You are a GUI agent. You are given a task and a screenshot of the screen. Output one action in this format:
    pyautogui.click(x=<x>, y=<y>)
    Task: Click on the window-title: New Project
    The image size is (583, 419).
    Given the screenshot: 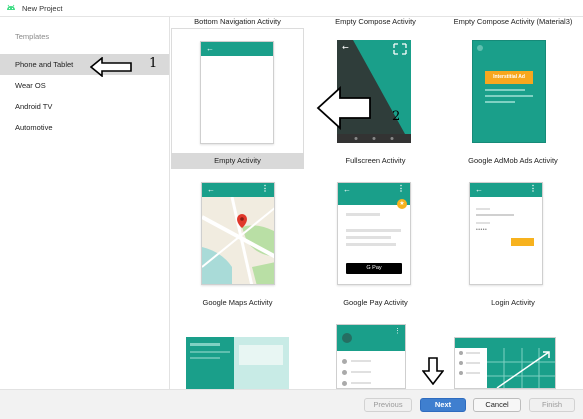 What is the action you would take?
    pyautogui.click(x=42, y=8)
    